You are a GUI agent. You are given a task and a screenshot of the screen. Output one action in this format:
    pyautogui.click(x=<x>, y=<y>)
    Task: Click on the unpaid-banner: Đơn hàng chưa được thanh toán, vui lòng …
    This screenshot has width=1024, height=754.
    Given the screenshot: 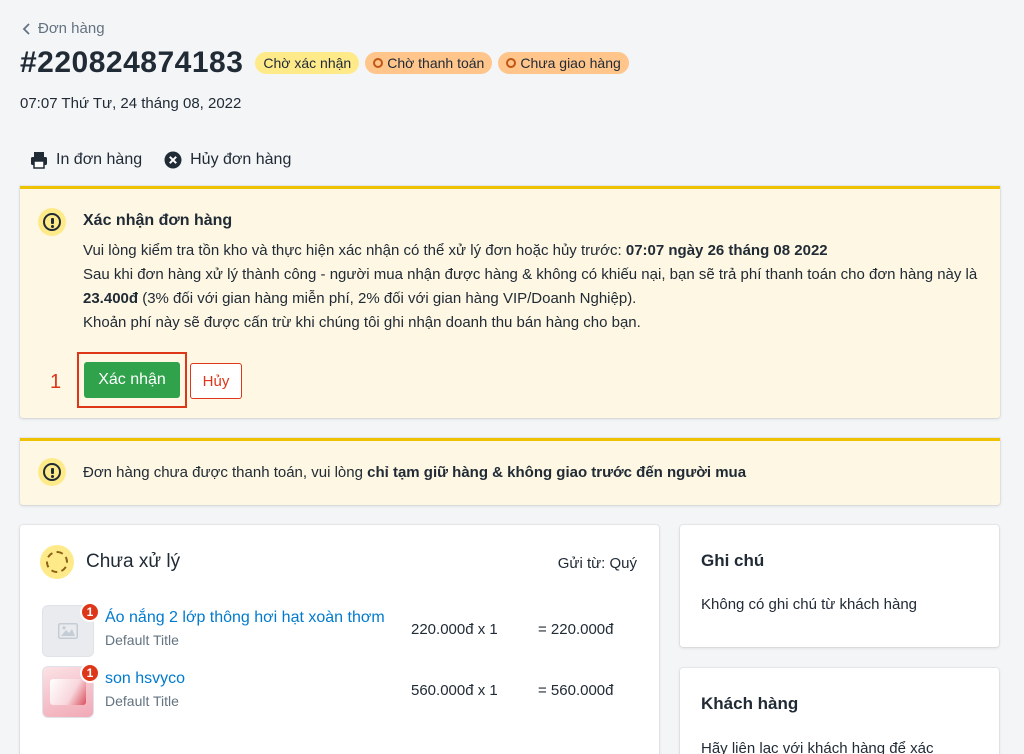 What is the action you would take?
    pyautogui.click(x=510, y=471)
    